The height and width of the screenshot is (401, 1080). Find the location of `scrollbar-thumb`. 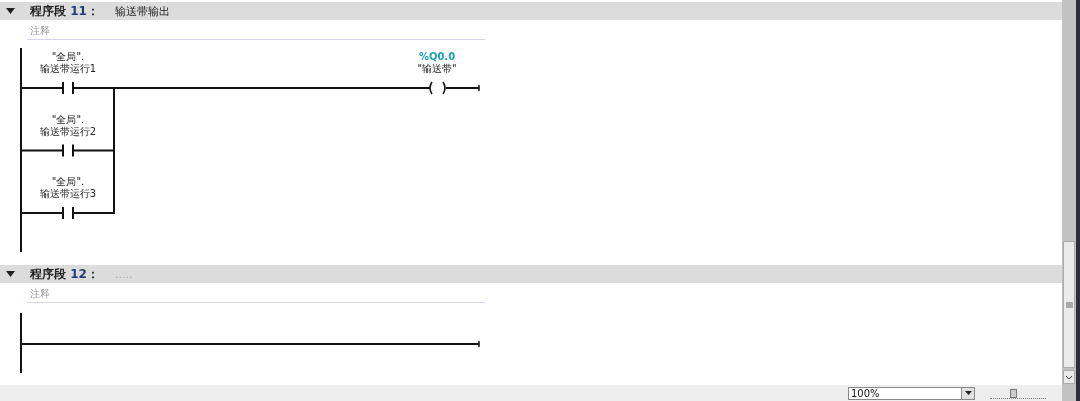

scrollbar-thumb is located at coordinates (1069, 304).